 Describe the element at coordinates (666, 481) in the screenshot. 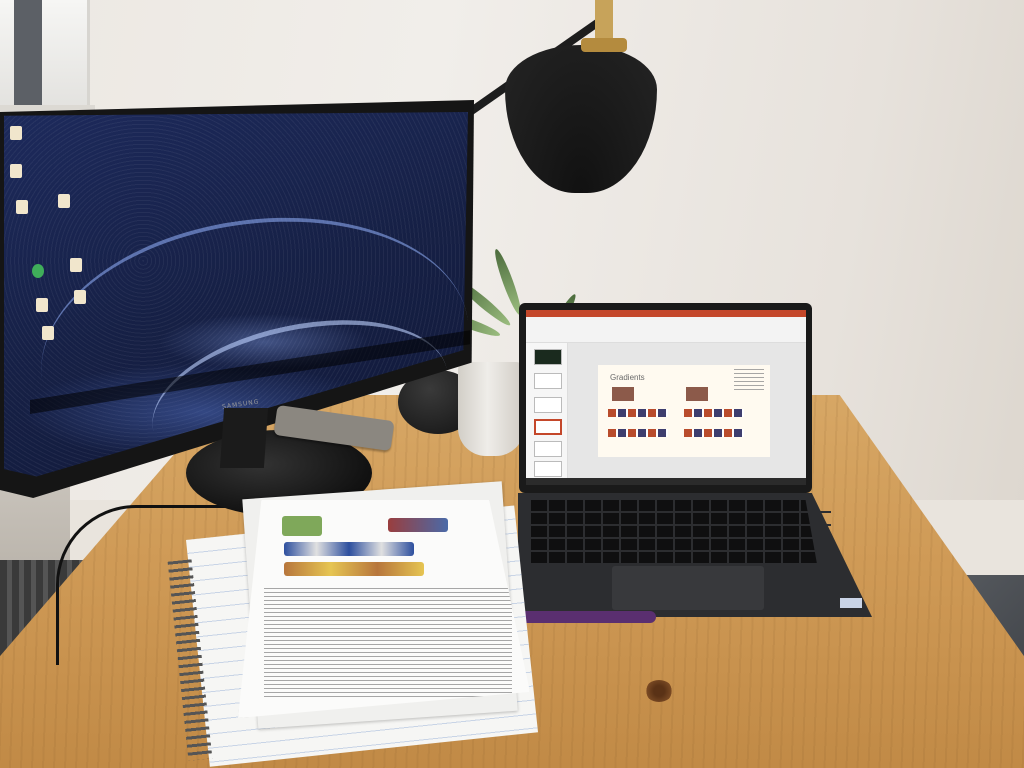

I see `laptop-taskbar` at that location.